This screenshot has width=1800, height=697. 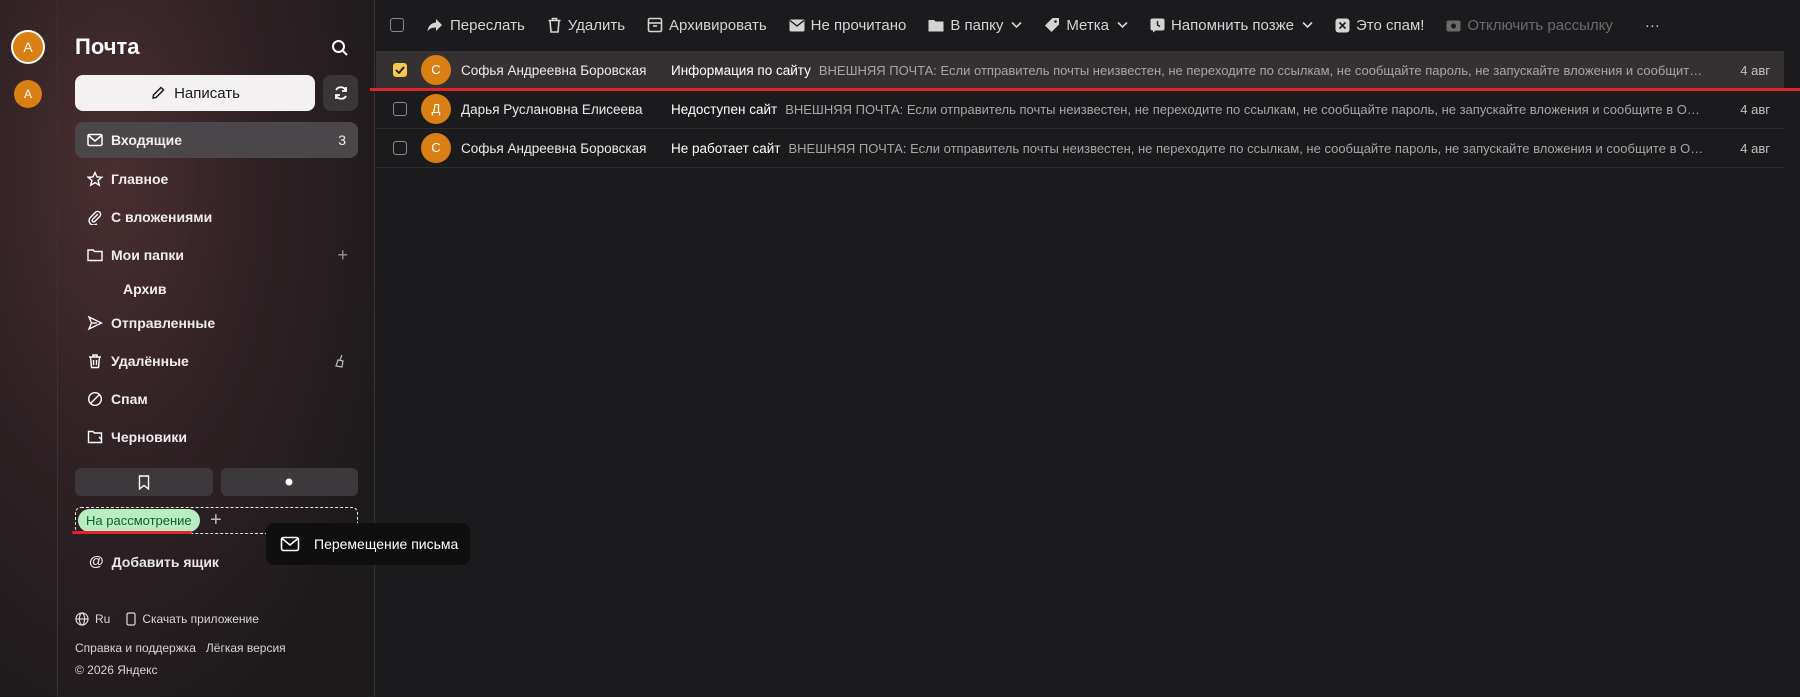 I want to click on clear-folder-icon, so click(x=340, y=361).